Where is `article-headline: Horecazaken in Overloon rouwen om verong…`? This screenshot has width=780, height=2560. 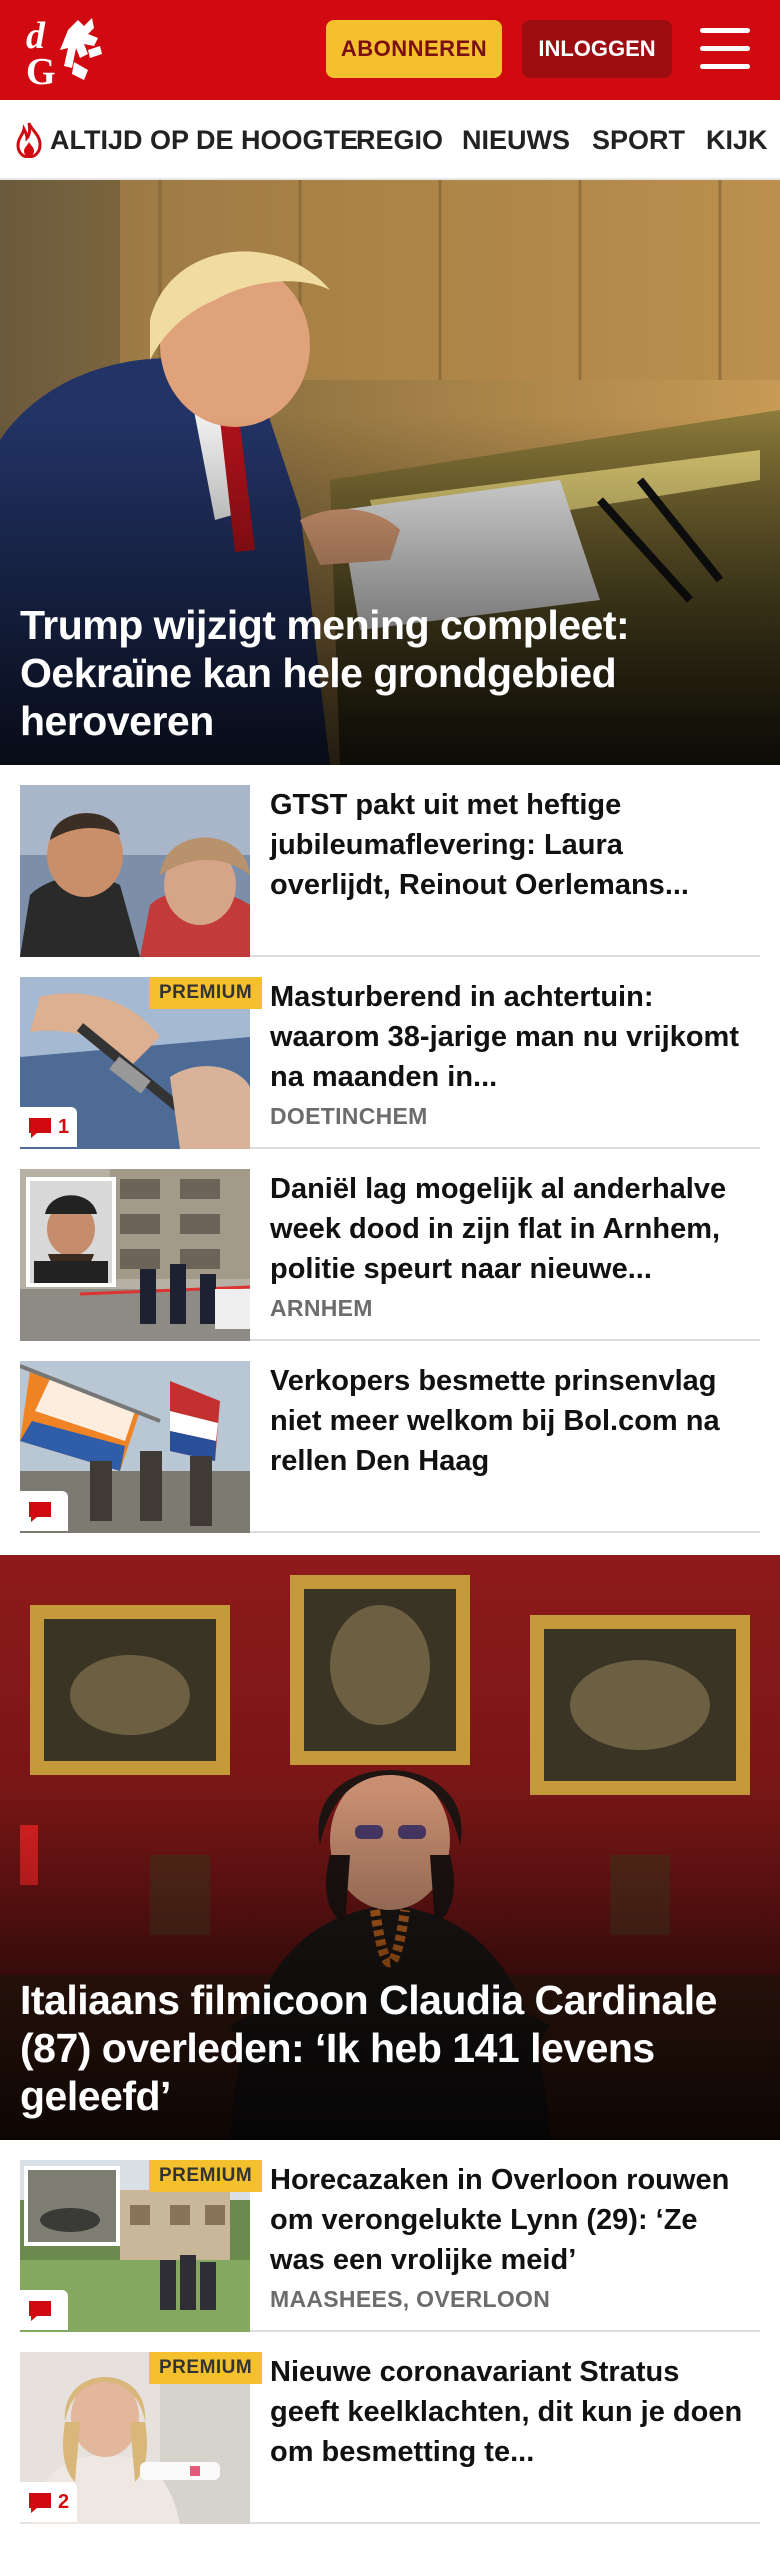 article-headline: Horecazaken in Overloon rouwen om verong… is located at coordinates (510, 2220).